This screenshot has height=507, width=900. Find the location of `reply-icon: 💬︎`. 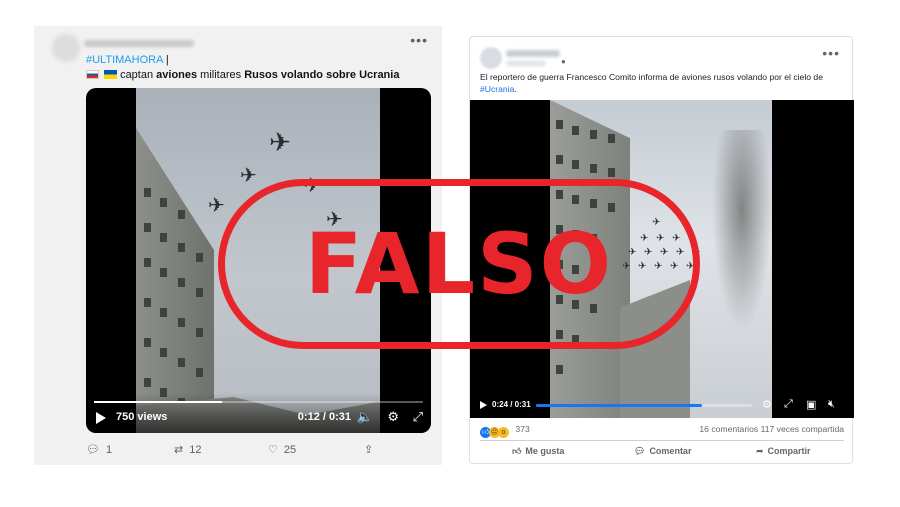

reply-icon: 💬︎ is located at coordinates (93, 450).